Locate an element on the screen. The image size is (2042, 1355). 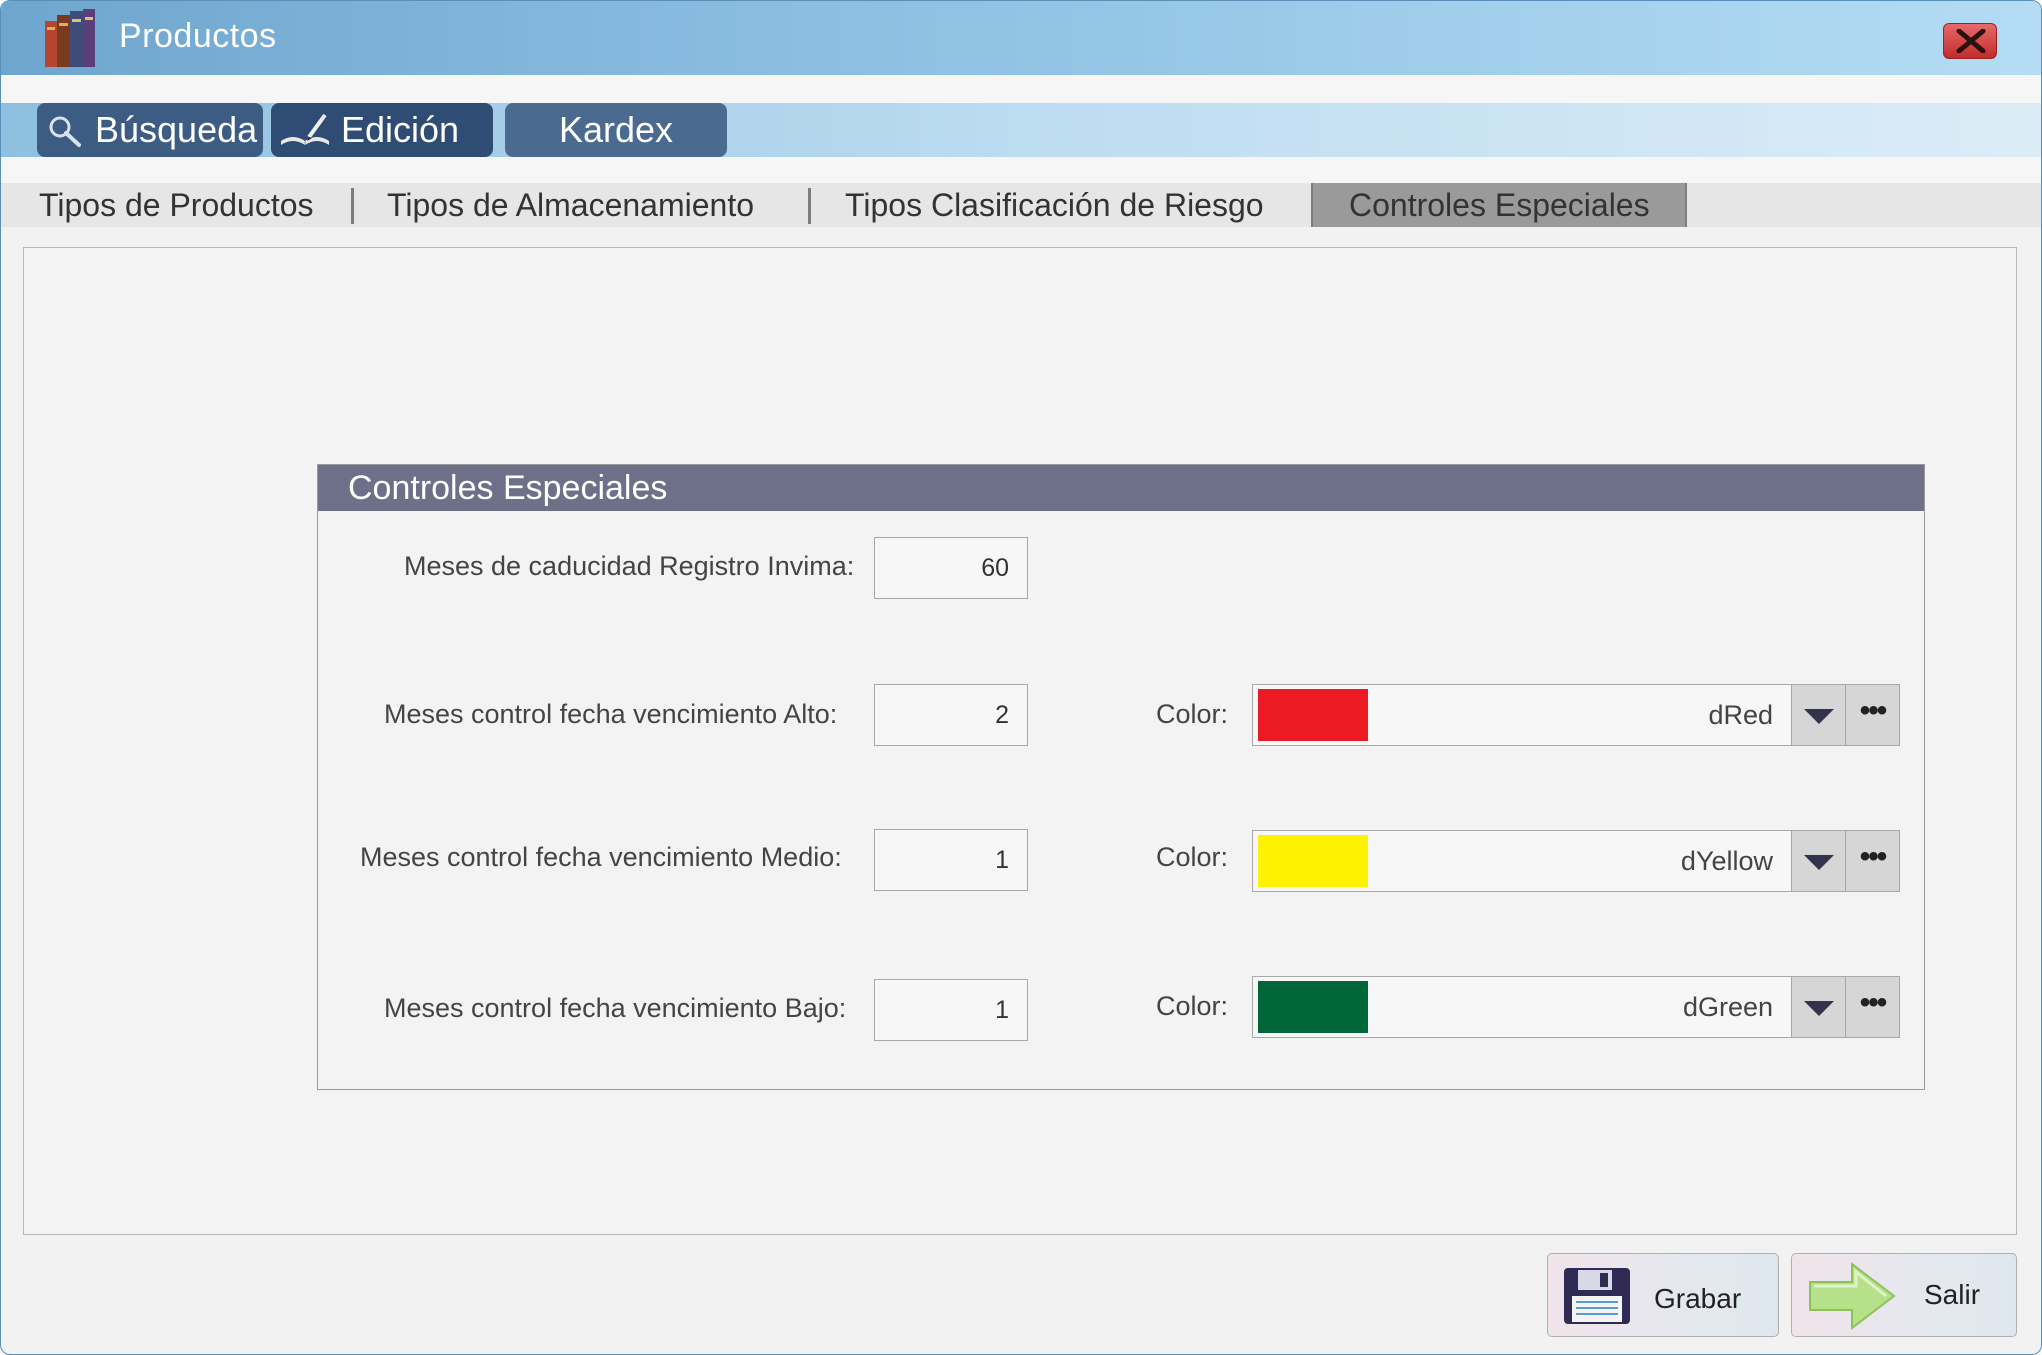
tab-kardex-label: Kardex is located at coordinates (616, 129).